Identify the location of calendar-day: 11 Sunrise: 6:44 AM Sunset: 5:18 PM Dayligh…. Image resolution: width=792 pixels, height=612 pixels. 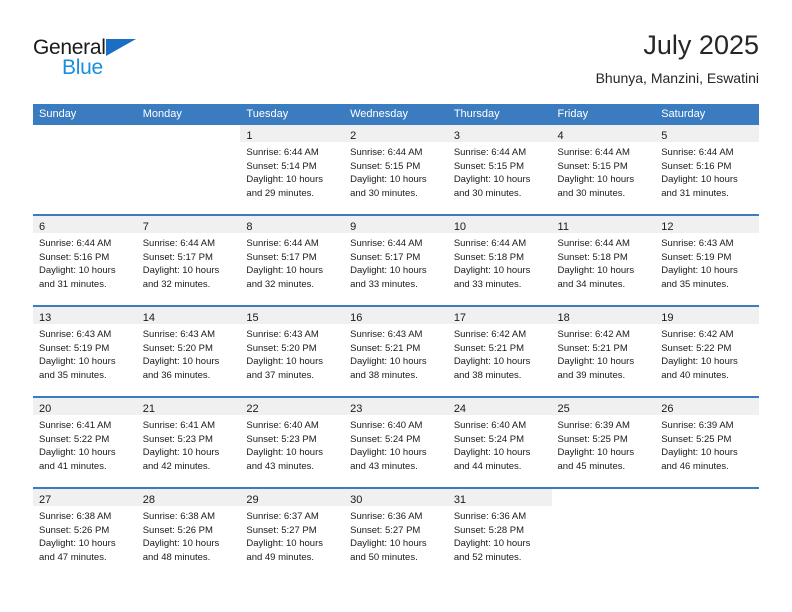
(603, 260).